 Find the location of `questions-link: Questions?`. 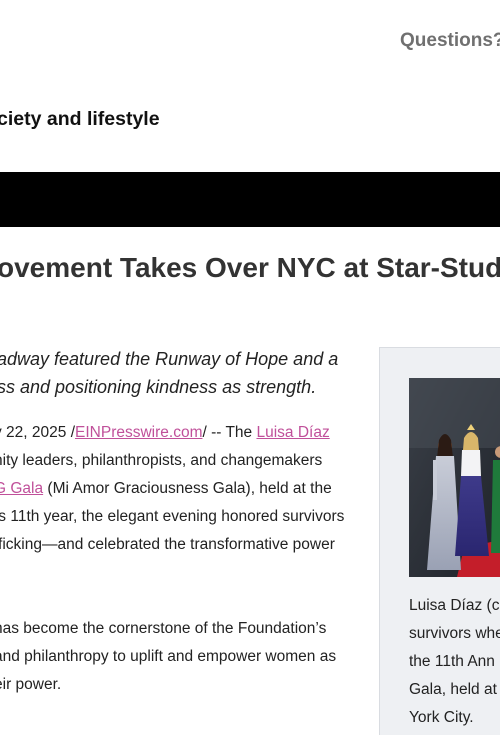

questions-link: Questions? is located at coordinates (450, 41).